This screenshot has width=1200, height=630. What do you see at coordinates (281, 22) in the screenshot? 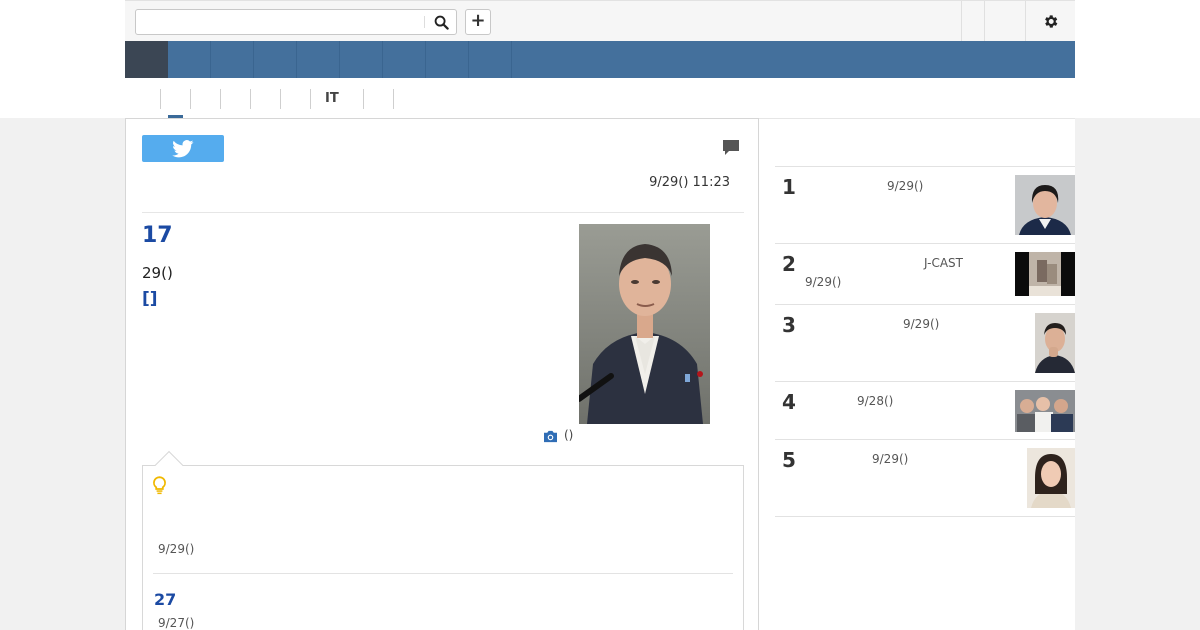
I see `search-input` at bounding box center [281, 22].